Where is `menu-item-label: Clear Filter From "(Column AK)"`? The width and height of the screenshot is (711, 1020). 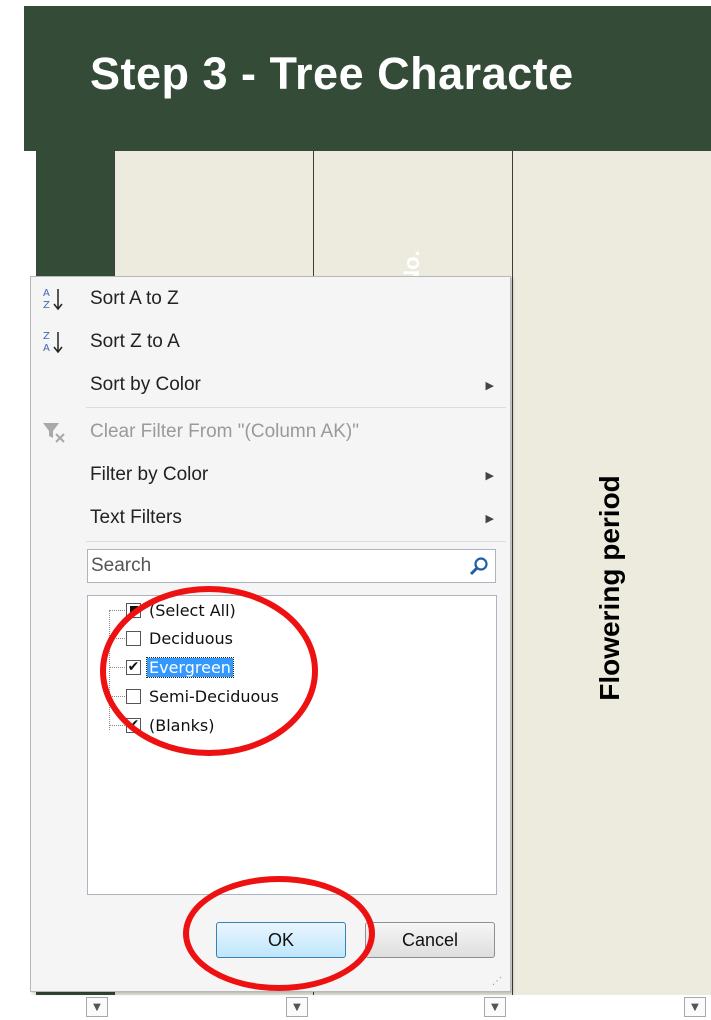
menu-item-label: Clear Filter From "(Column AK)" is located at coordinates (224, 431).